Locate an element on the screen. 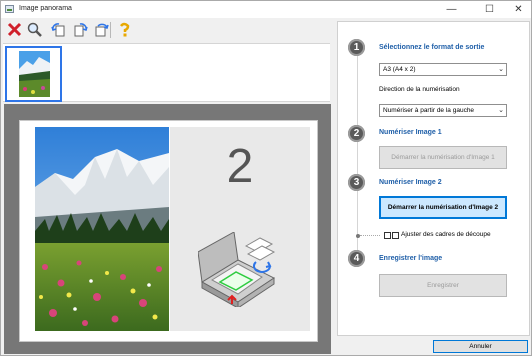 The height and width of the screenshot is (356, 532). scan-direction-select: Numériser à partir de la gauche ⌄ is located at coordinates (443, 110).